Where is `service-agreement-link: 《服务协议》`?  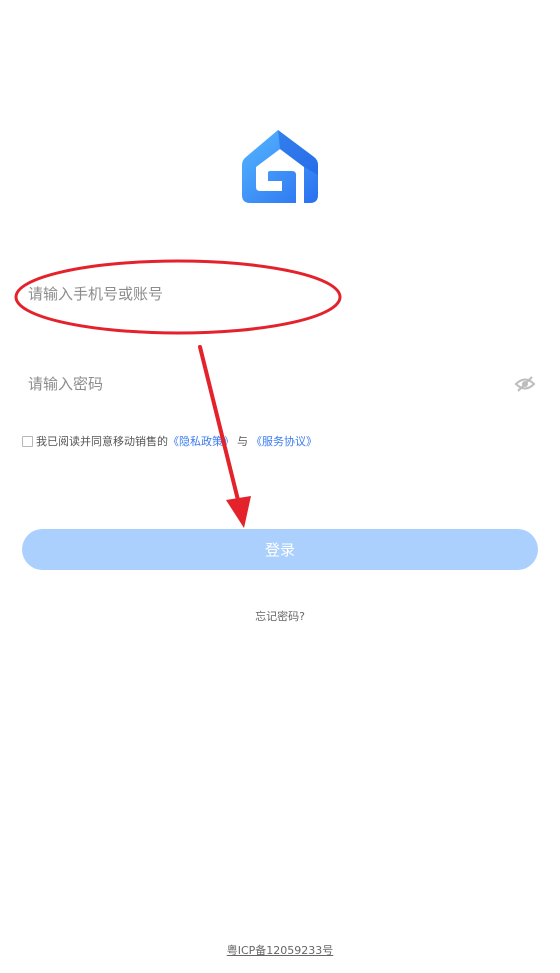
service-agreement-link: 《服务协议》 is located at coordinates (284, 441).